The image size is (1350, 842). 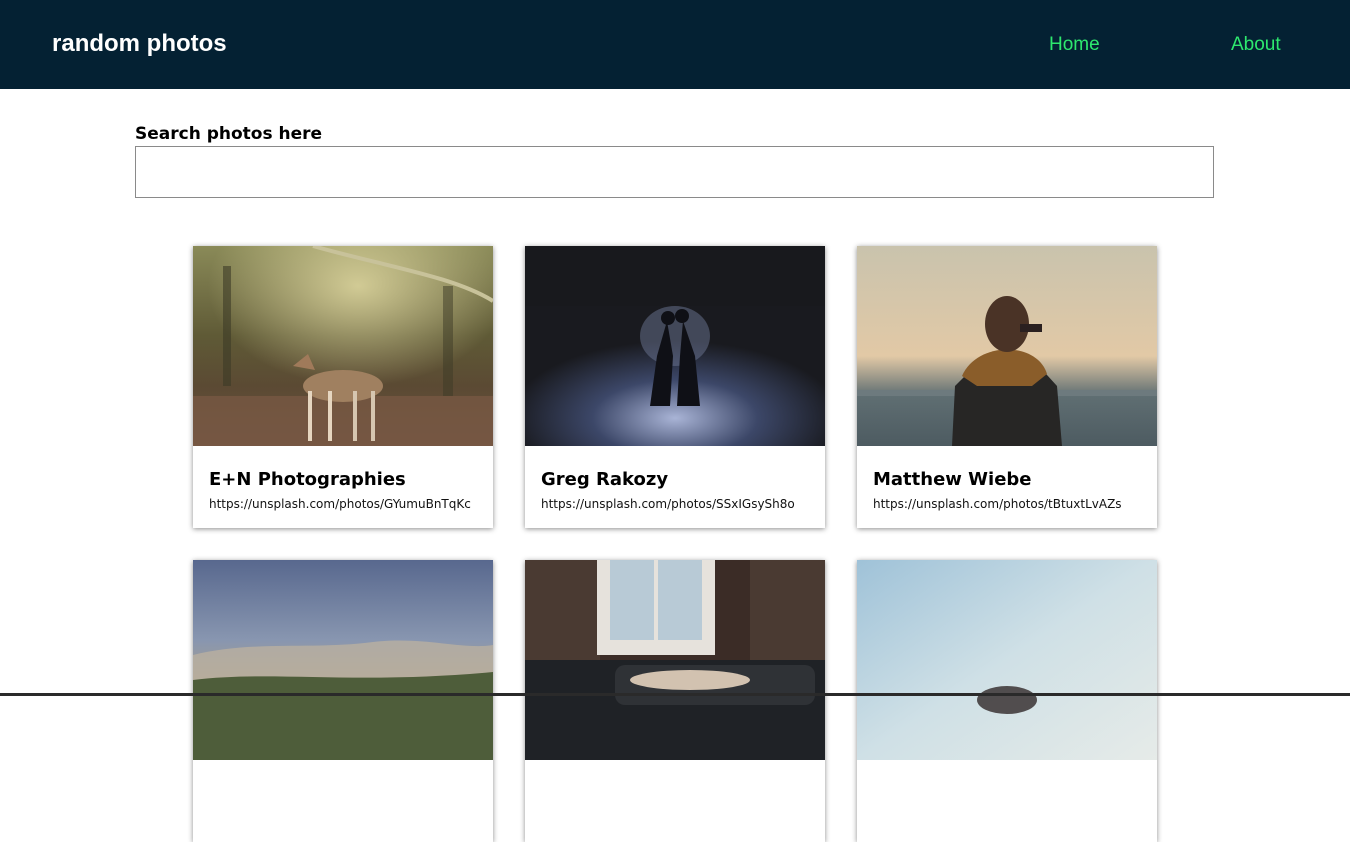 What do you see at coordinates (675, 44) in the screenshot?
I see `top-navbar: random photos Home About` at bounding box center [675, 44].